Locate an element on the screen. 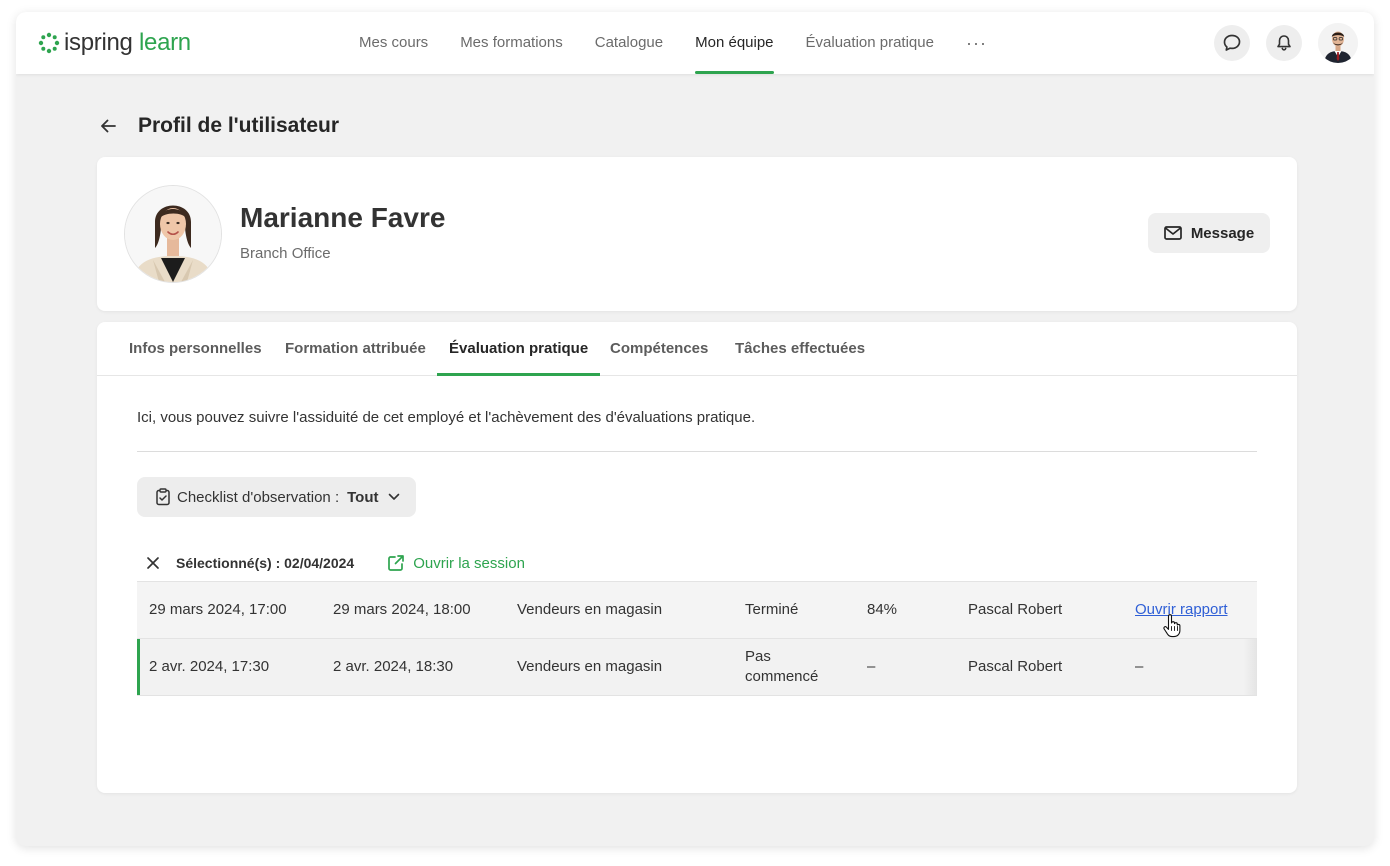 The height and width of the screenshot is (866, 1390). woman-portrait-image is located at coordinates (173, 234).